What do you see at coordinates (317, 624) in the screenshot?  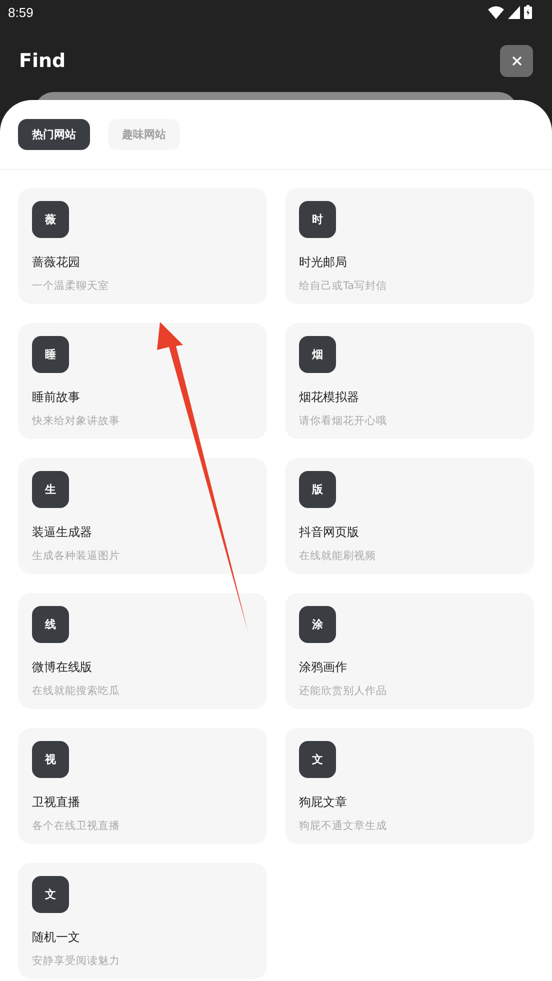 I see `site-badge: 涂` at bounding box center [317, 624].